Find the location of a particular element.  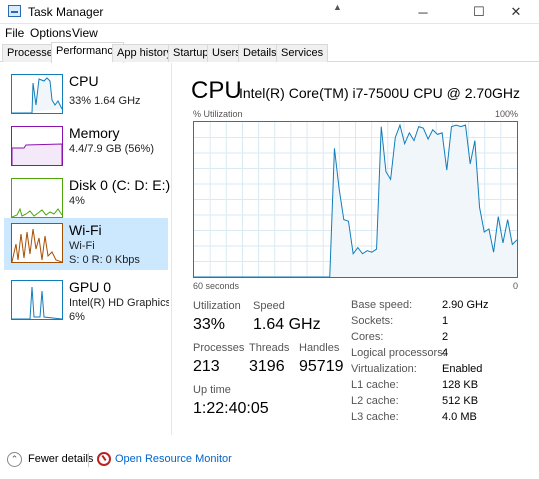

threads-value: 3196 is located at coordinates (267, 366).